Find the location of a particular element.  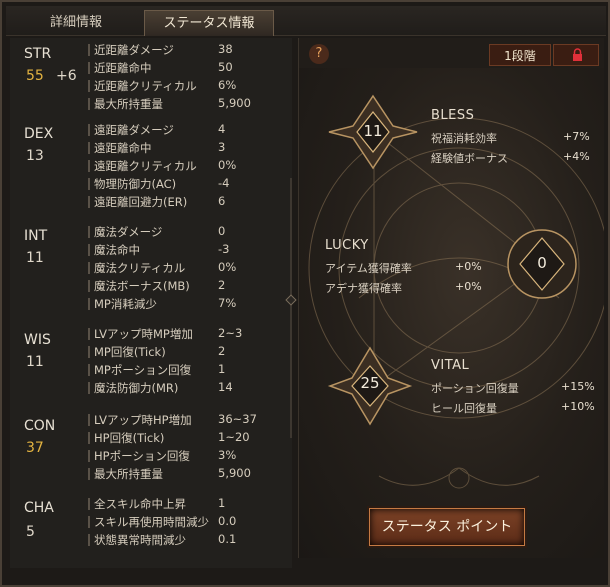

stat-row: LVアップ時HP増加 36~37 is located at coordinates (188, 420).